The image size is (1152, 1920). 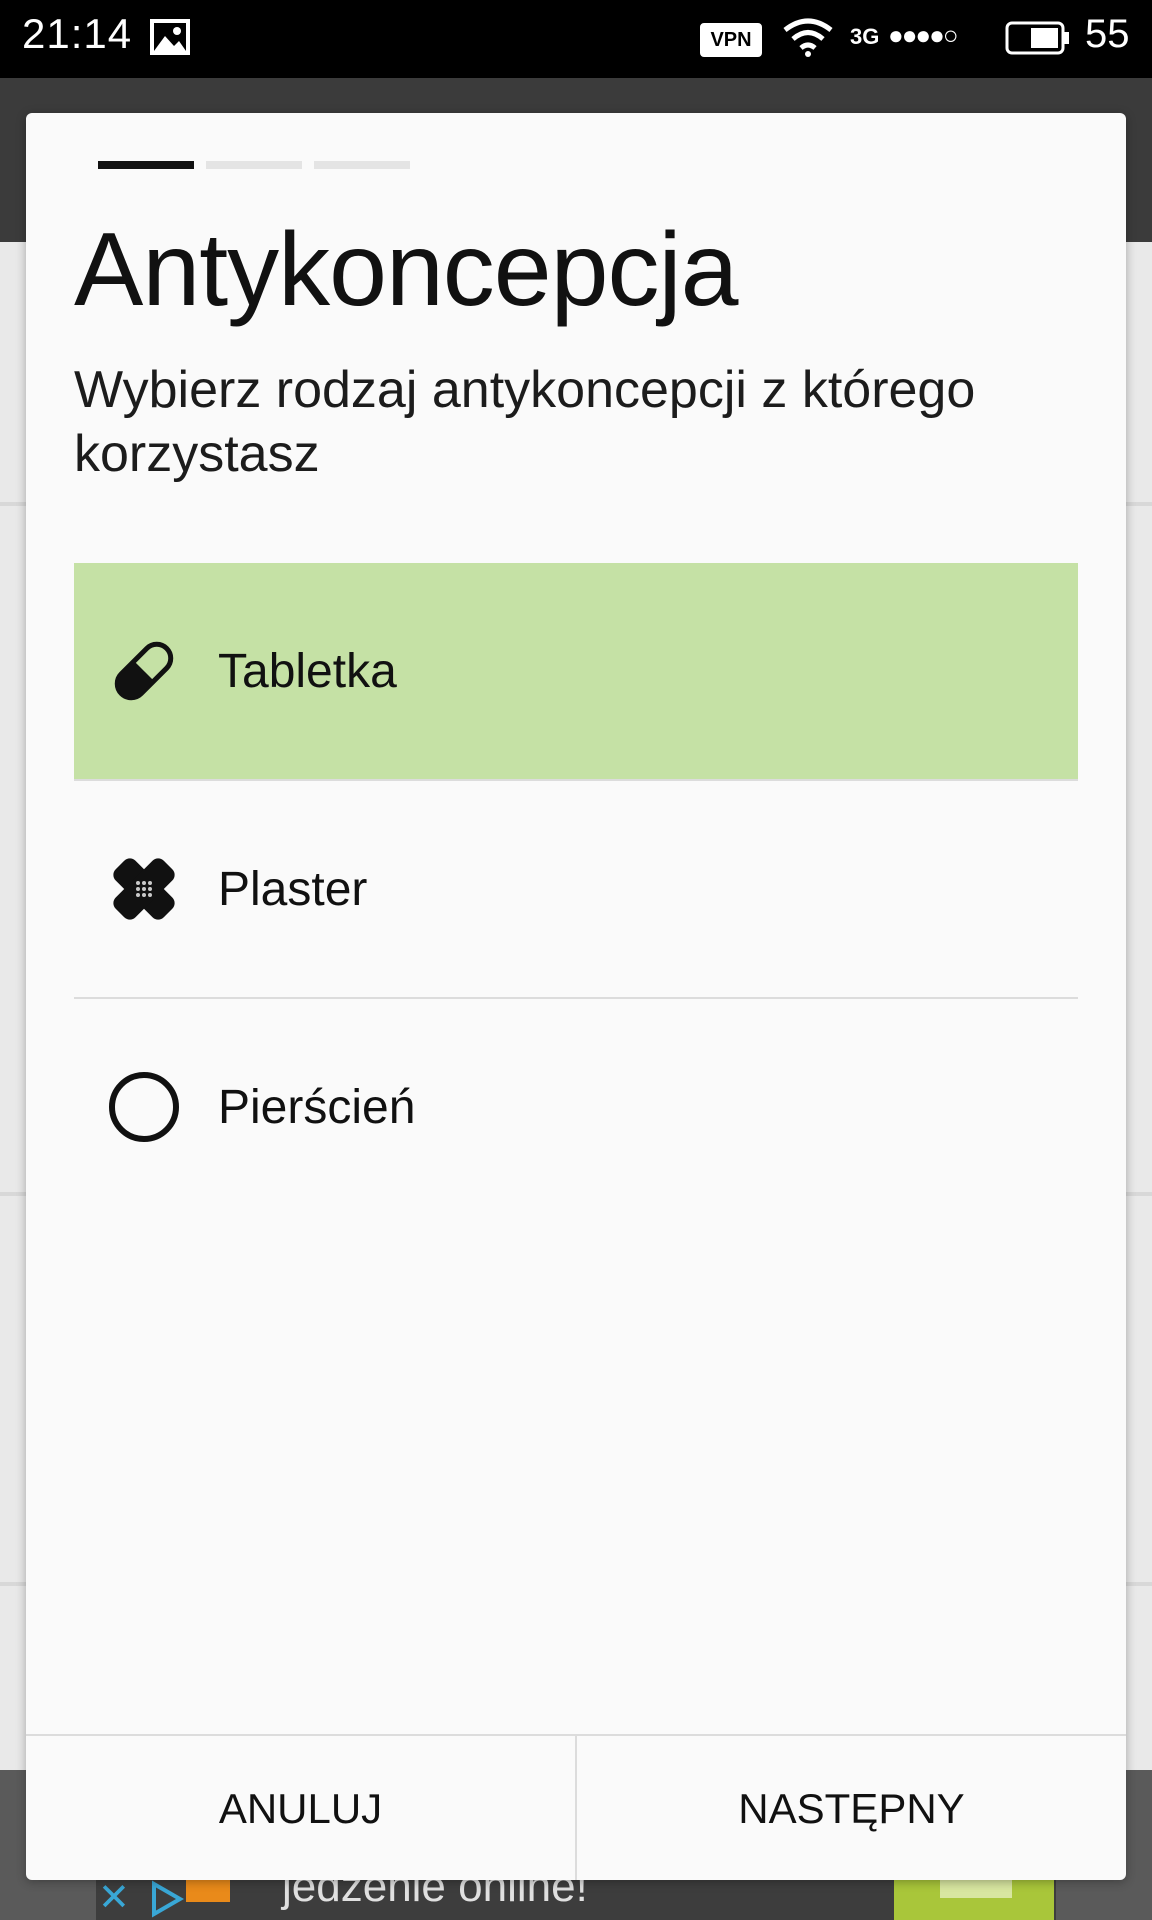 What do you see at coordinates (118, 1898) in the screenshot?
I see `ad-close-icon: ✕` at bounding box center [118, 1898].